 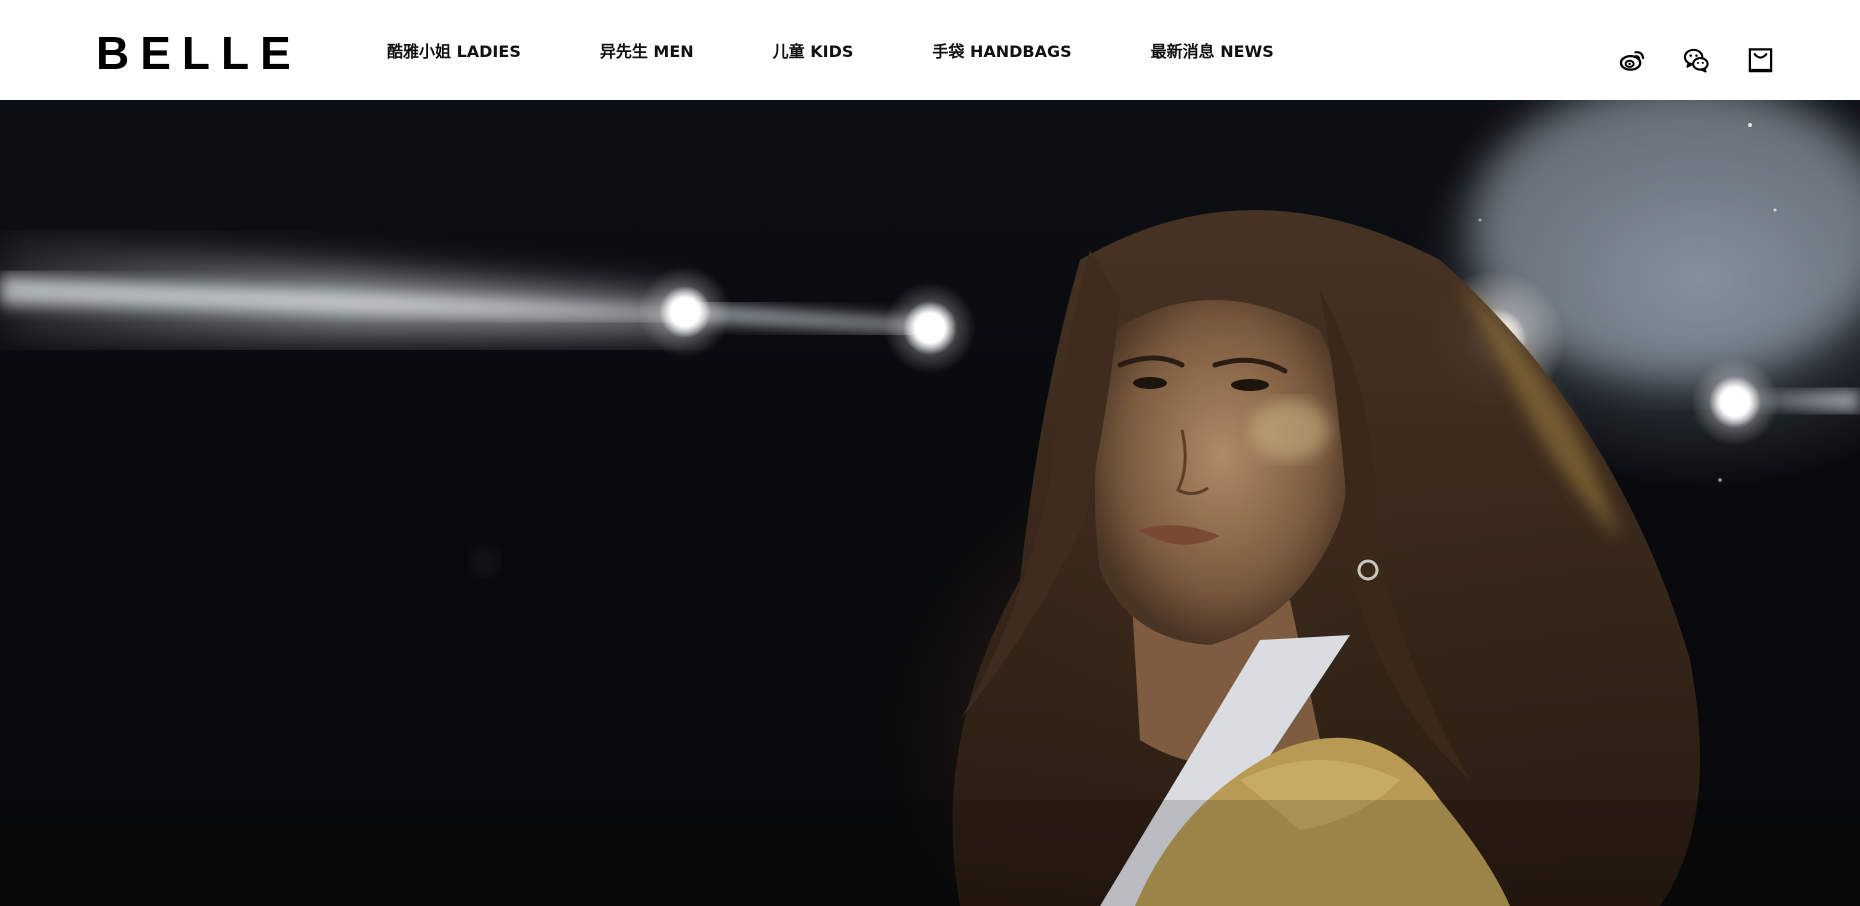 What do you see at coordinates (1632, 60) in the screenshot?
I see `weibo-icon` at bounding box center [1632, 60].